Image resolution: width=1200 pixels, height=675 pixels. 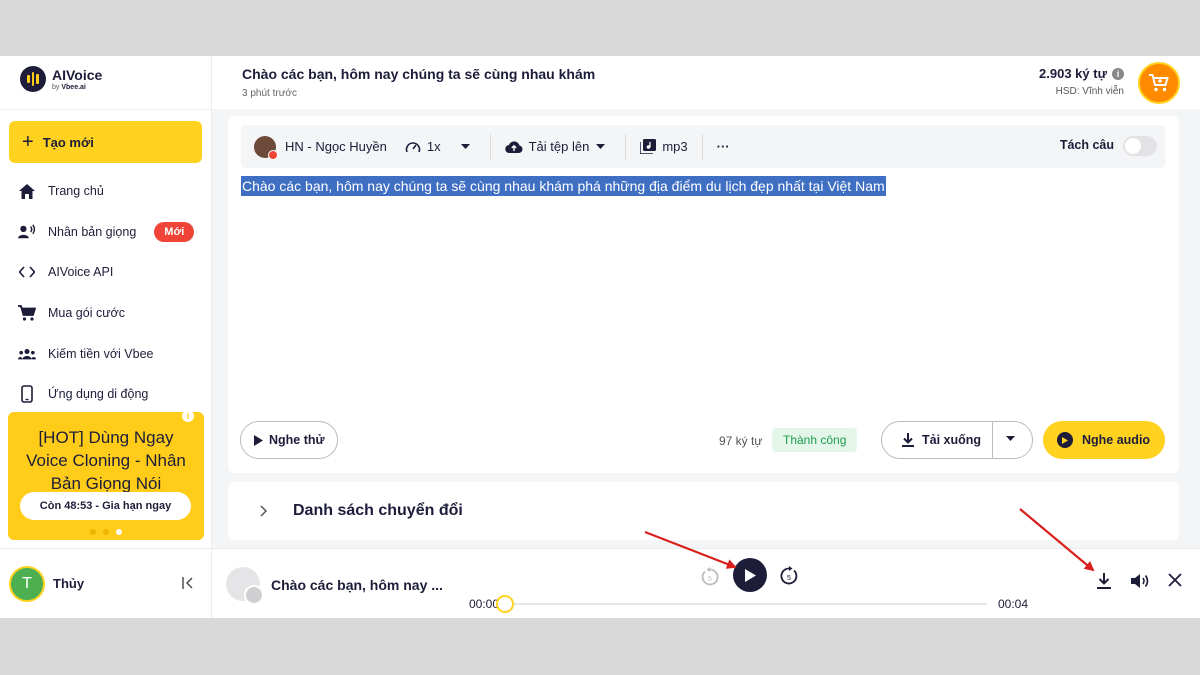 I want to click on logo-by: by, so click(x=56, y=87).